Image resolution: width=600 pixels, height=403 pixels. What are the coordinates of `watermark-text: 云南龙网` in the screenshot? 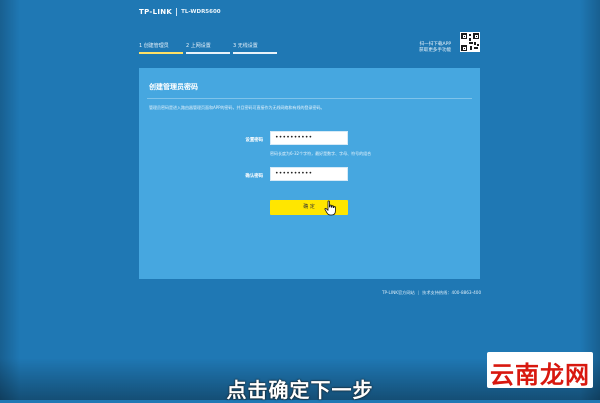 It's located at (540, 374).